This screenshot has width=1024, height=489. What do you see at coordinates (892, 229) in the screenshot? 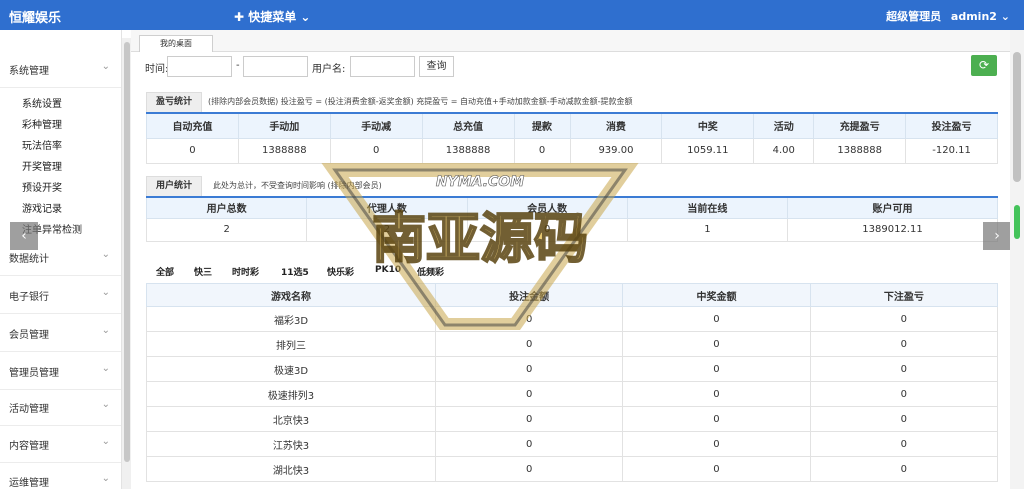
I see `table-cell: 1389012.11` at bounding box center [892, 229].